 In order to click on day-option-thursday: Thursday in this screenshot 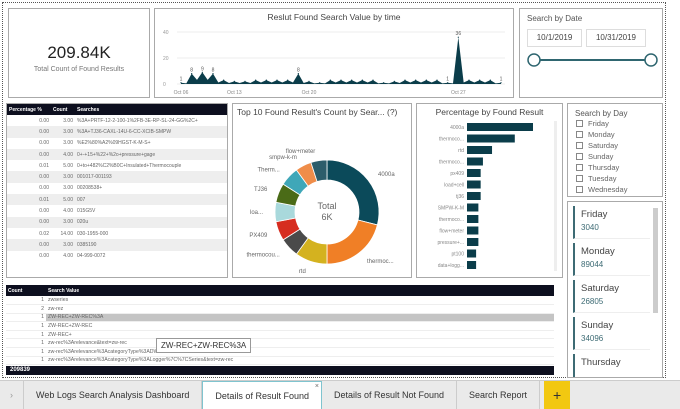, I will do `click(615, 167)`.